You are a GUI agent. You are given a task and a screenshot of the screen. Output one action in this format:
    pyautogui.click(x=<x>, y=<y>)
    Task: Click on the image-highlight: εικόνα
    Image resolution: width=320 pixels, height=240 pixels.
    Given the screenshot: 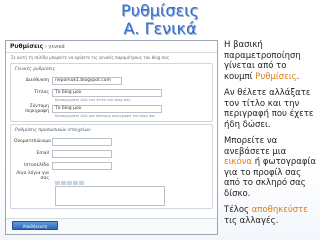 What is the action you would take?
    pyautogui.click(x=238, y=162)
    